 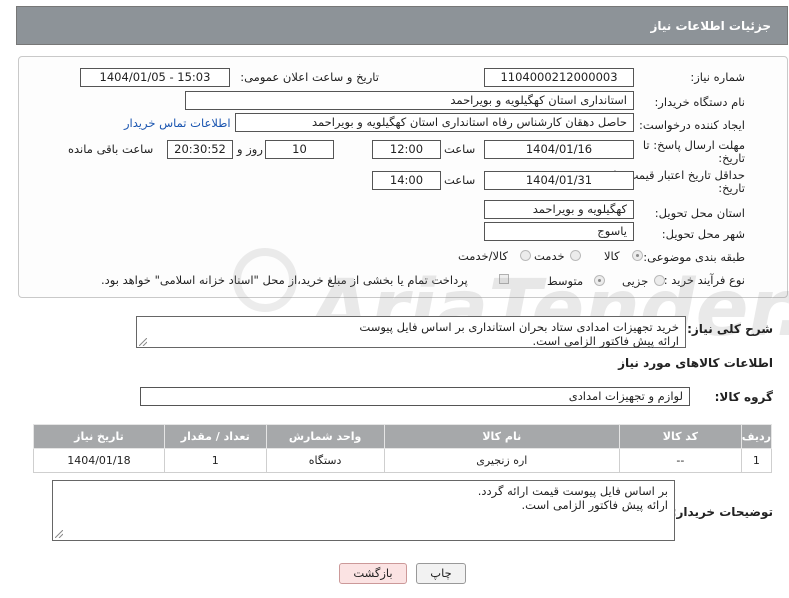 What do you see at coordinates (559, 209) in the screenshot?
I see `province-field: کهگیلویه و بویراحمد` at bounding box center [559, 209].